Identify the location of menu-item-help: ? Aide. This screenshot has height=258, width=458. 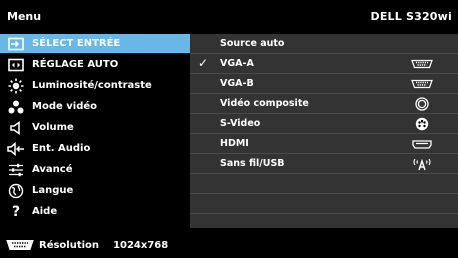
(95, 211).